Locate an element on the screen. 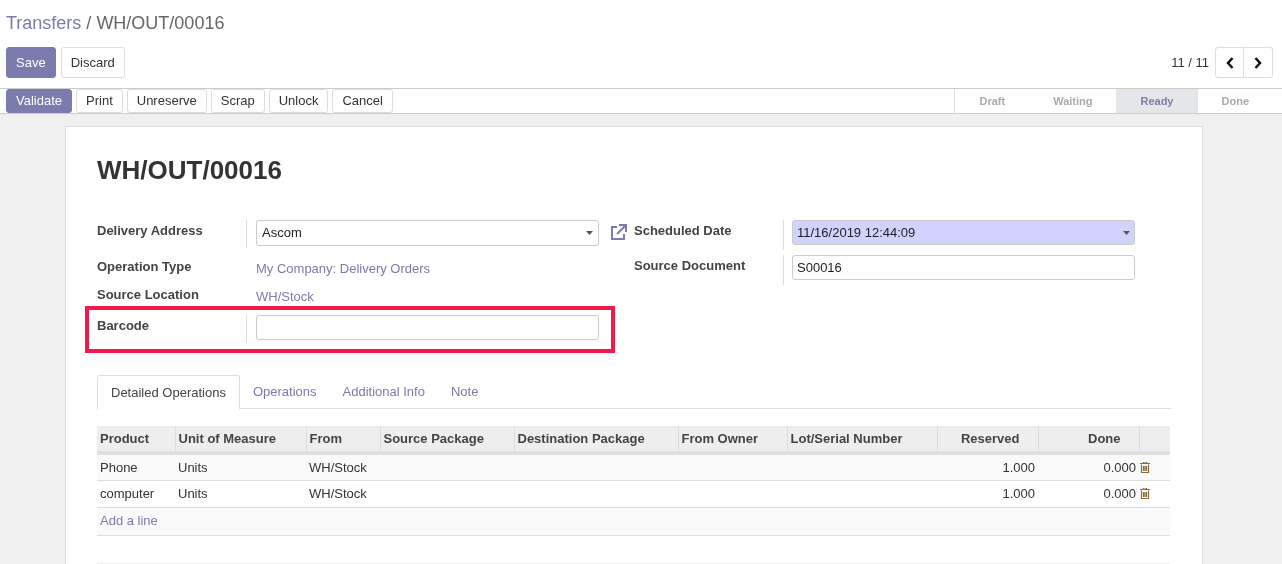  toolbar-button: Save is located at coordinates (31, 62).